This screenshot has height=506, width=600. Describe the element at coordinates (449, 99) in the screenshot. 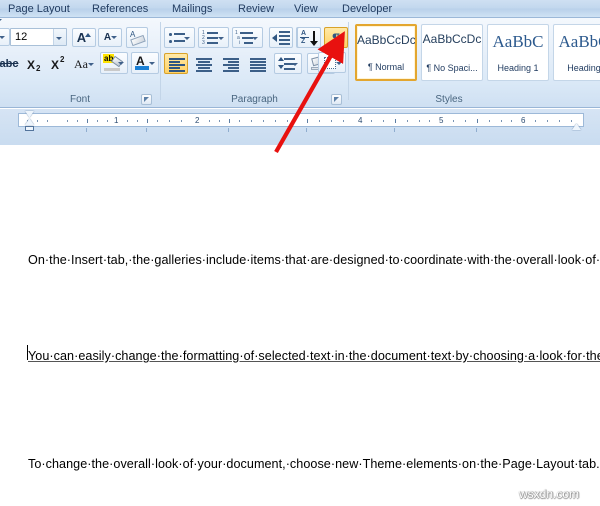

I see `group-label-styles: Styles` at that location.